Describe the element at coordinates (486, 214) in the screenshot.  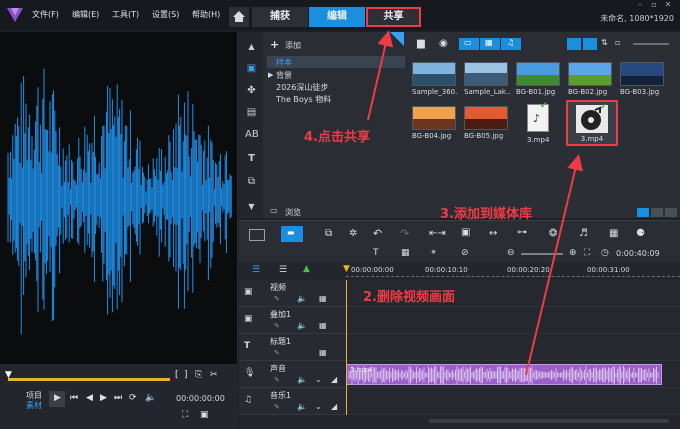
I see `annotation-step3: 3.添加到媒体库` at that location.